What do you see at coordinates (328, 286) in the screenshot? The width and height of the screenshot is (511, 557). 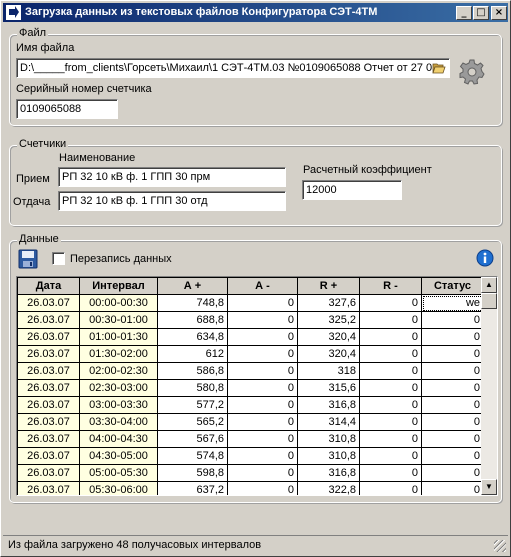 I see `column-header-r-plus: R +` at bounding box center [328, 286].